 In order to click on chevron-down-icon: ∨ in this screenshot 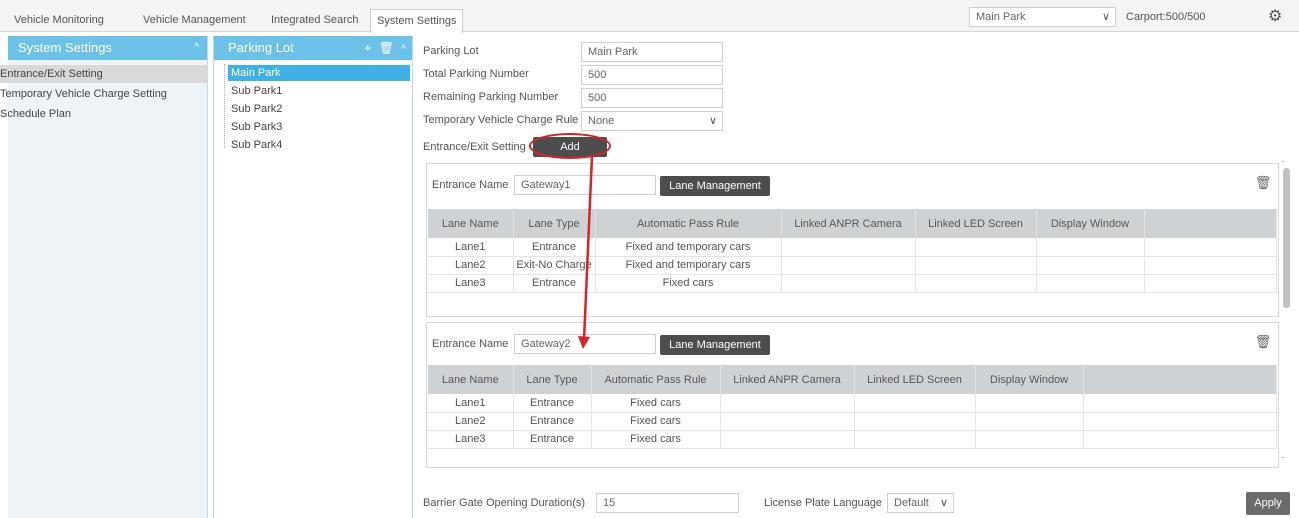, I will do `click(943, 503)`.